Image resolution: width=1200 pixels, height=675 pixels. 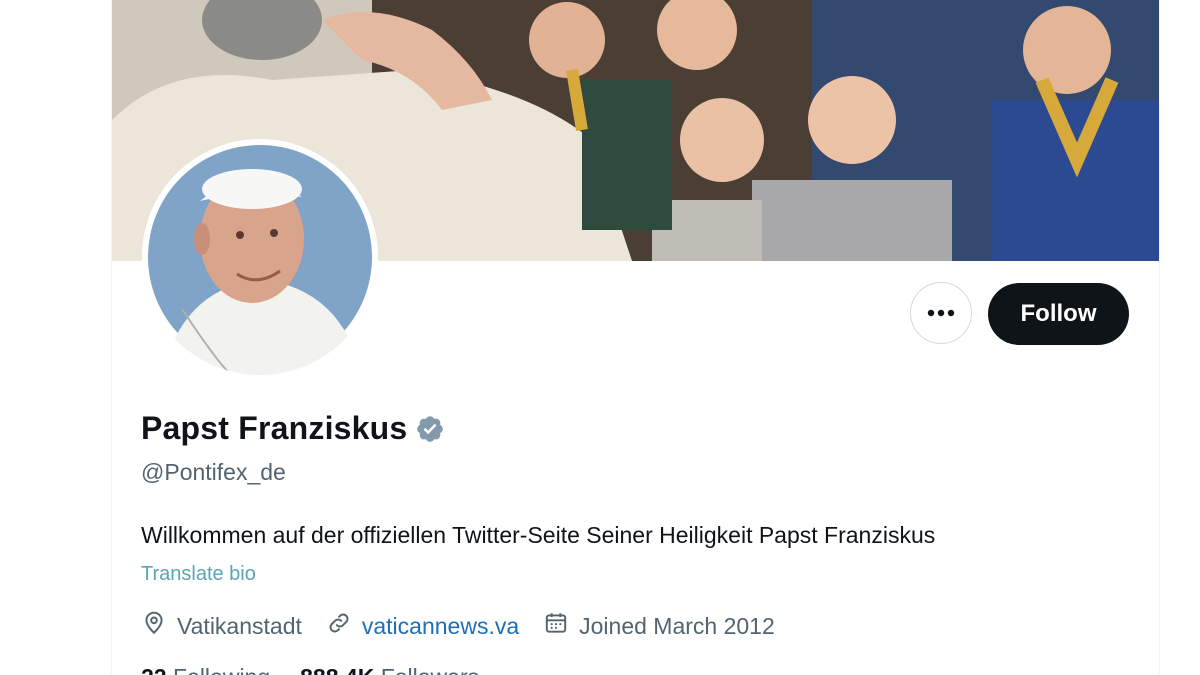 What do you see at coordinates (561, 626) in the screenshot?
I see `calendar-icon` at bounding box center [561, 626].